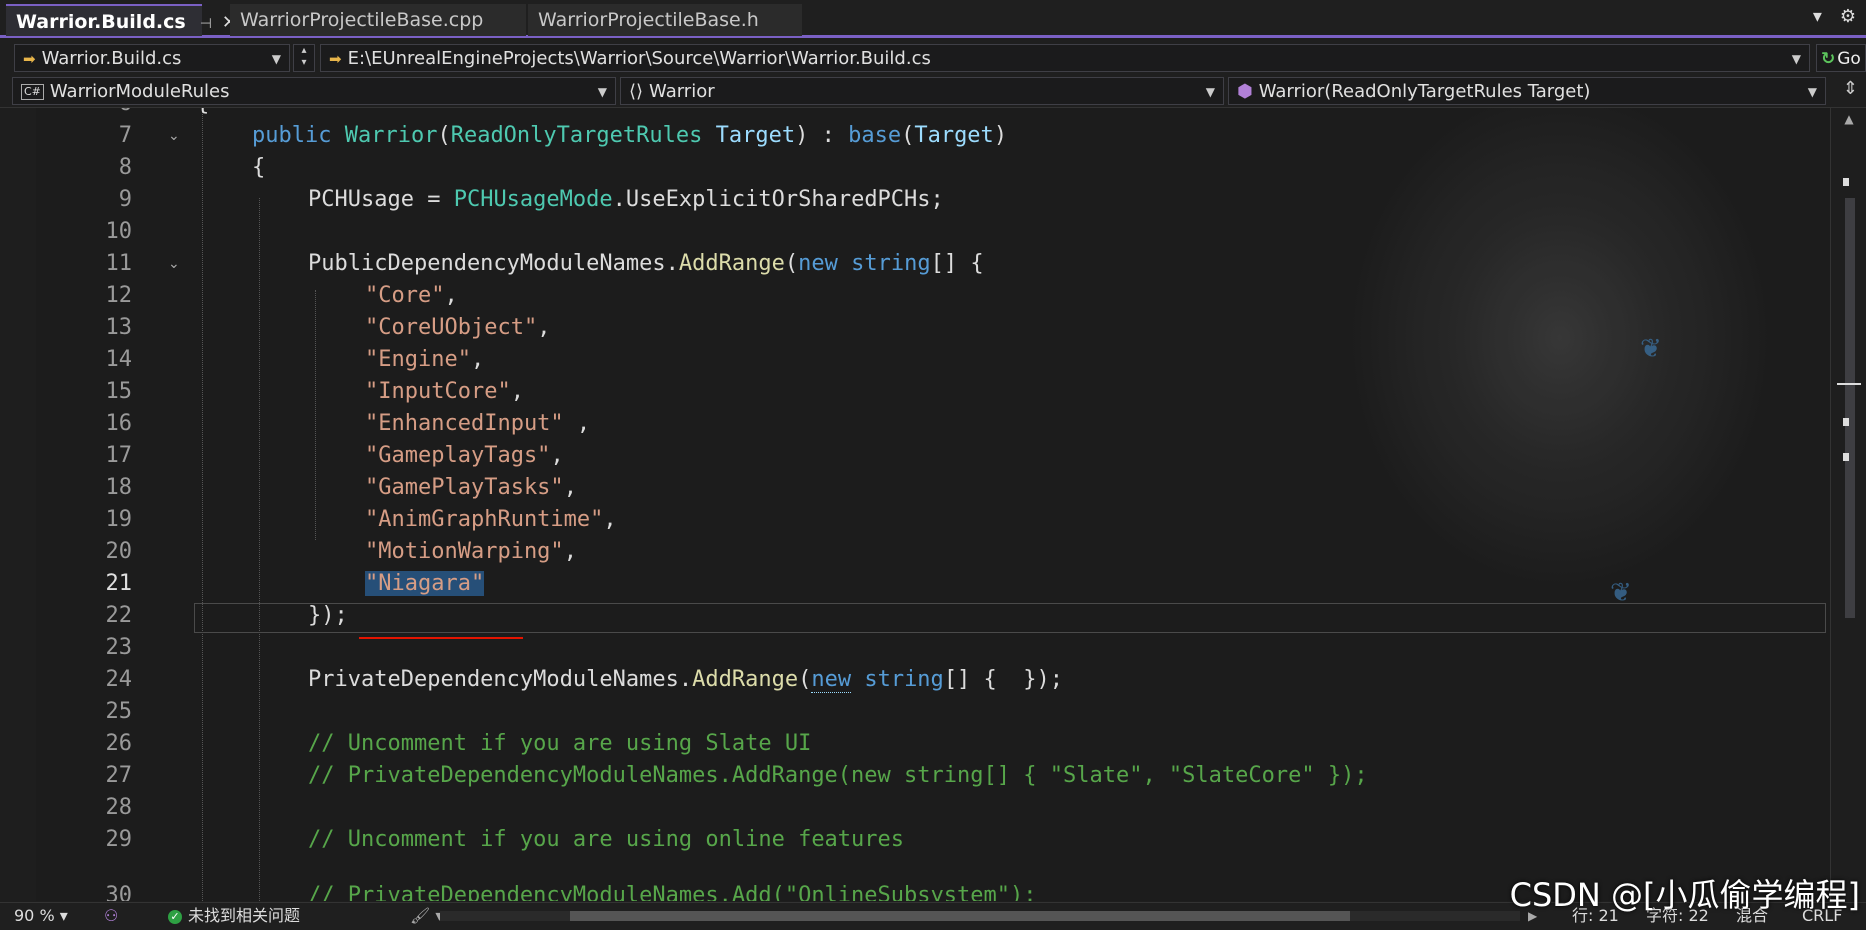  I want to click on class-dropdown-value: WarriorModuleRules, so click(139, 91).